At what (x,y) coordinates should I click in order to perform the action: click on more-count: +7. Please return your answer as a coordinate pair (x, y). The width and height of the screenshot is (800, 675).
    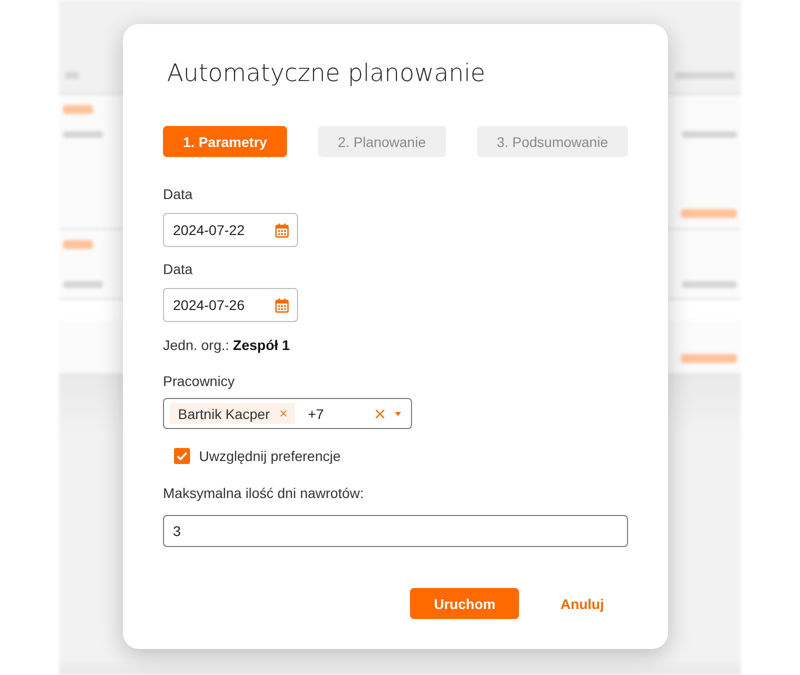
    Looking at the image, I should click on (316, 414).